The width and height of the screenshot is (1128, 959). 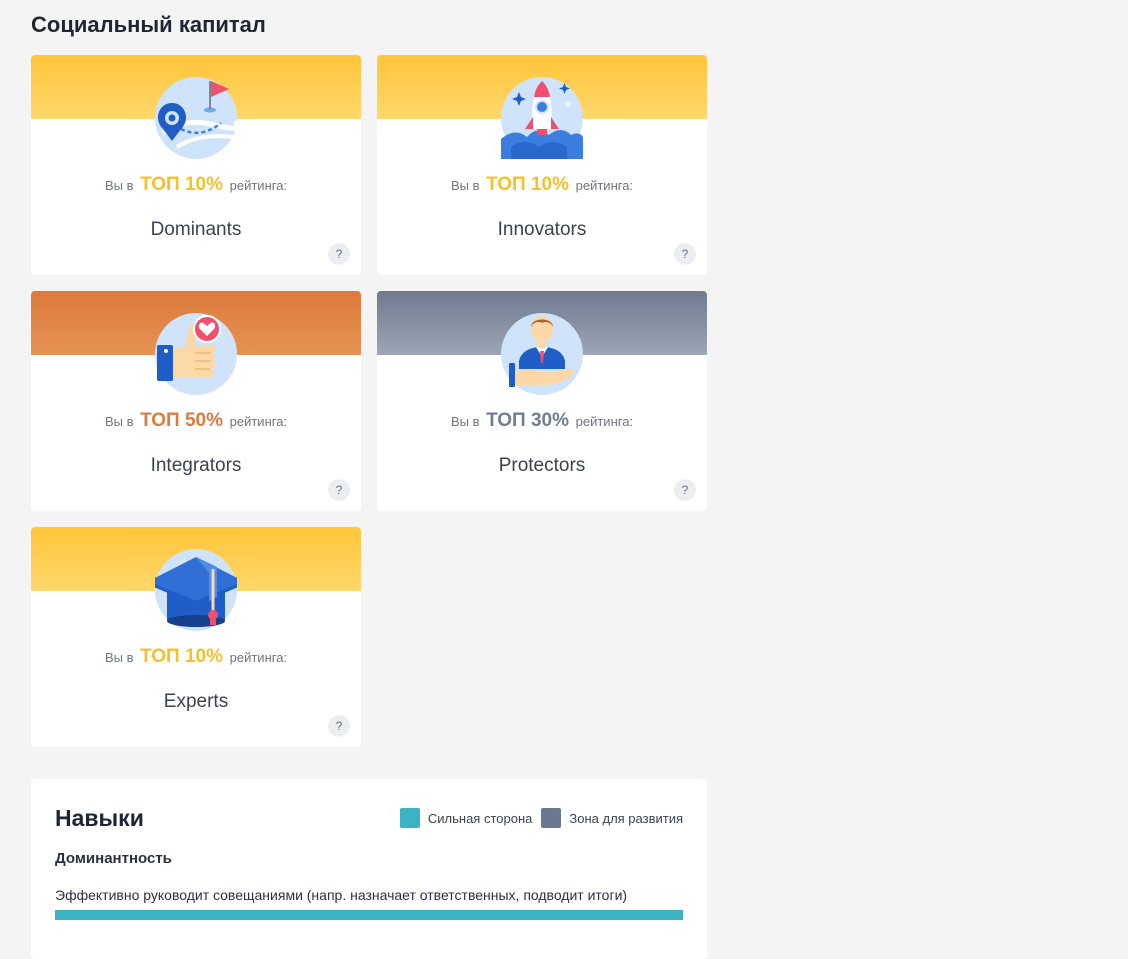 I want to click on skills-legend: Сильная сторона Зона для развития, so click(x=541, y=818).